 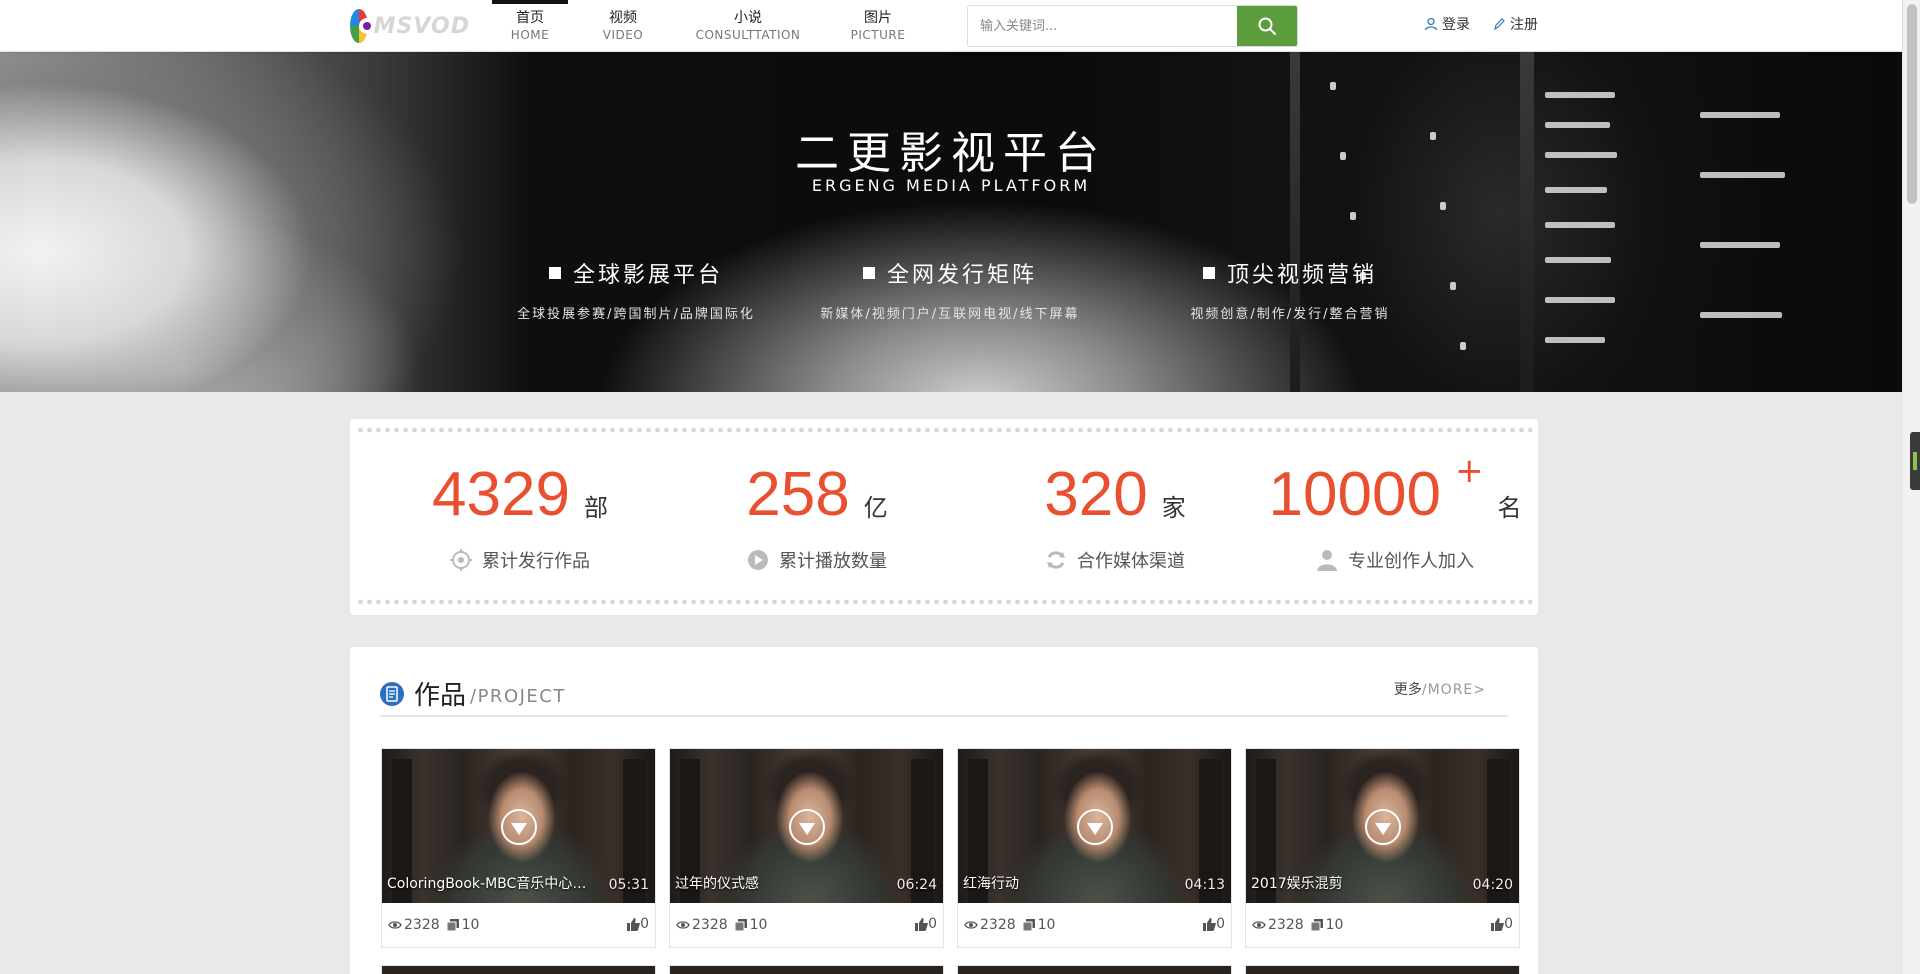 What do you see at coordinates (421, 26) in the screenshot?
I see `logo-text: MSVOD` at bounding box center [421, 26].